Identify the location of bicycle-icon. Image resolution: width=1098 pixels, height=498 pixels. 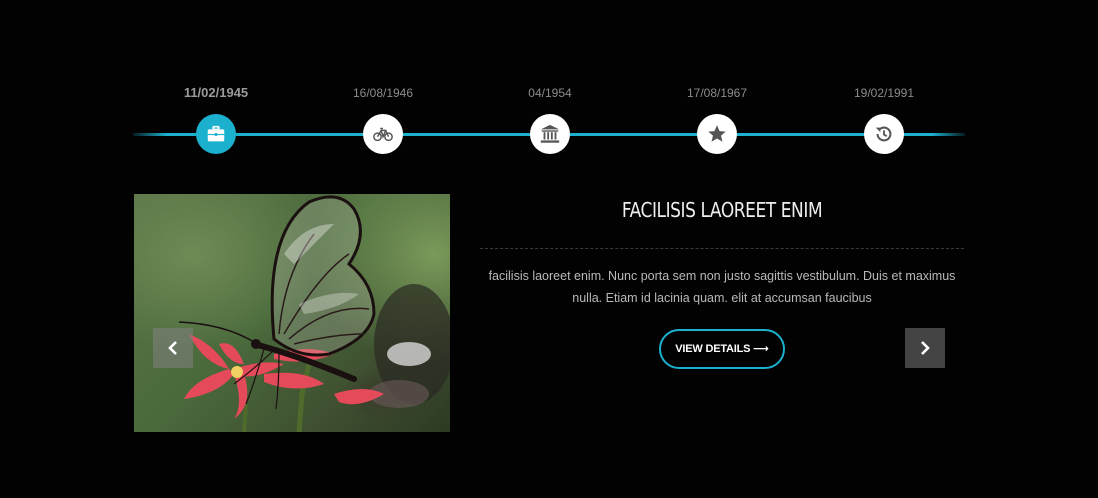
(383, 134).